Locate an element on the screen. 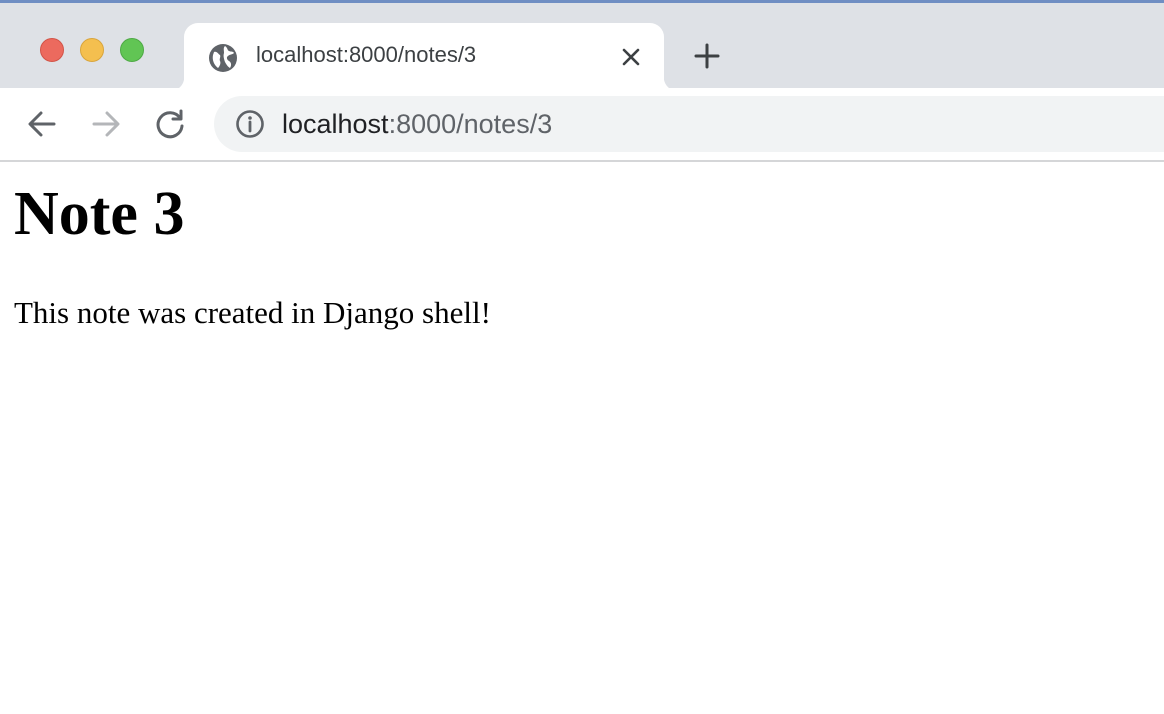 Image resolution: width=1164 pixels, height=714 pixels. url-text: localhost:8000/notes/3 is located at coordinates (417, 124).